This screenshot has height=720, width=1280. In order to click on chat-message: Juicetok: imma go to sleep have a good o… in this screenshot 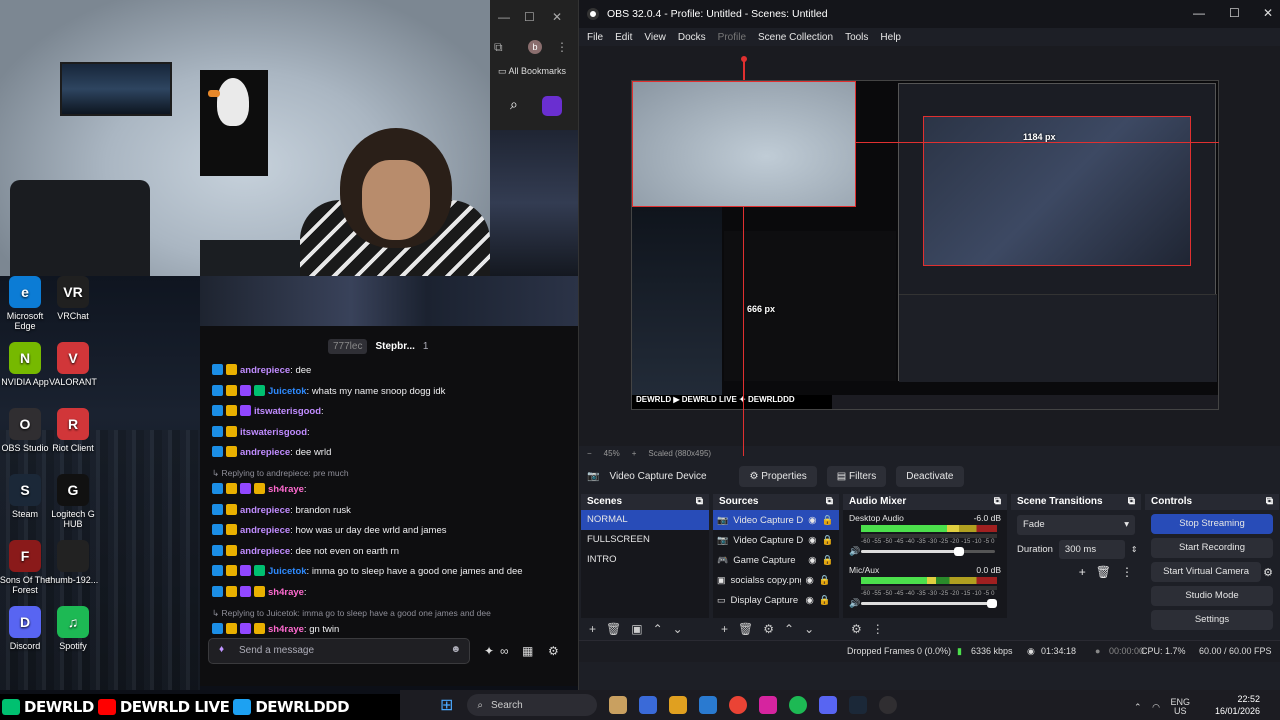, I will do `click(367, 571)`.